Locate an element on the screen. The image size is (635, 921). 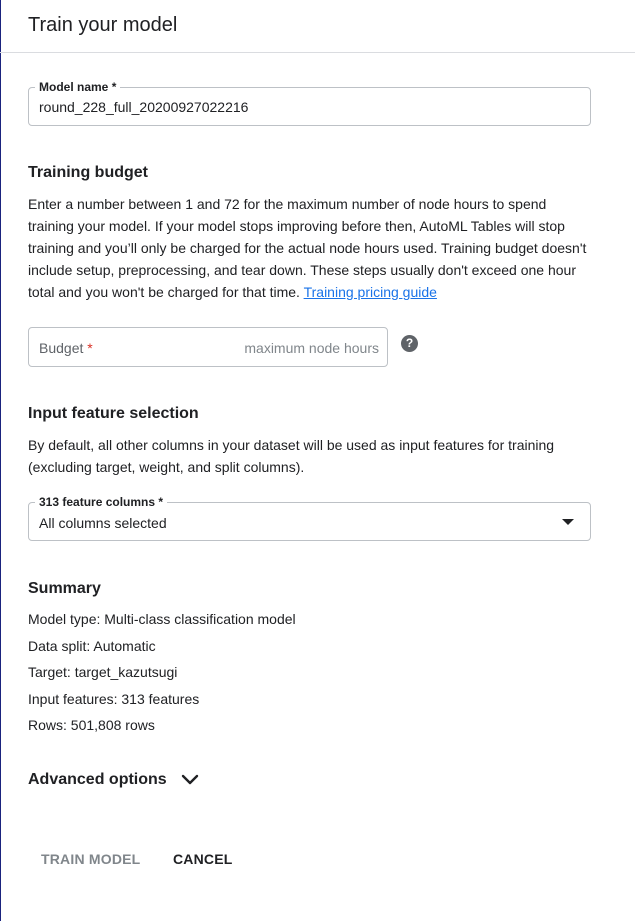
training-pricing-guide-link: Training pricing guide is located at coordinates (370, 292).